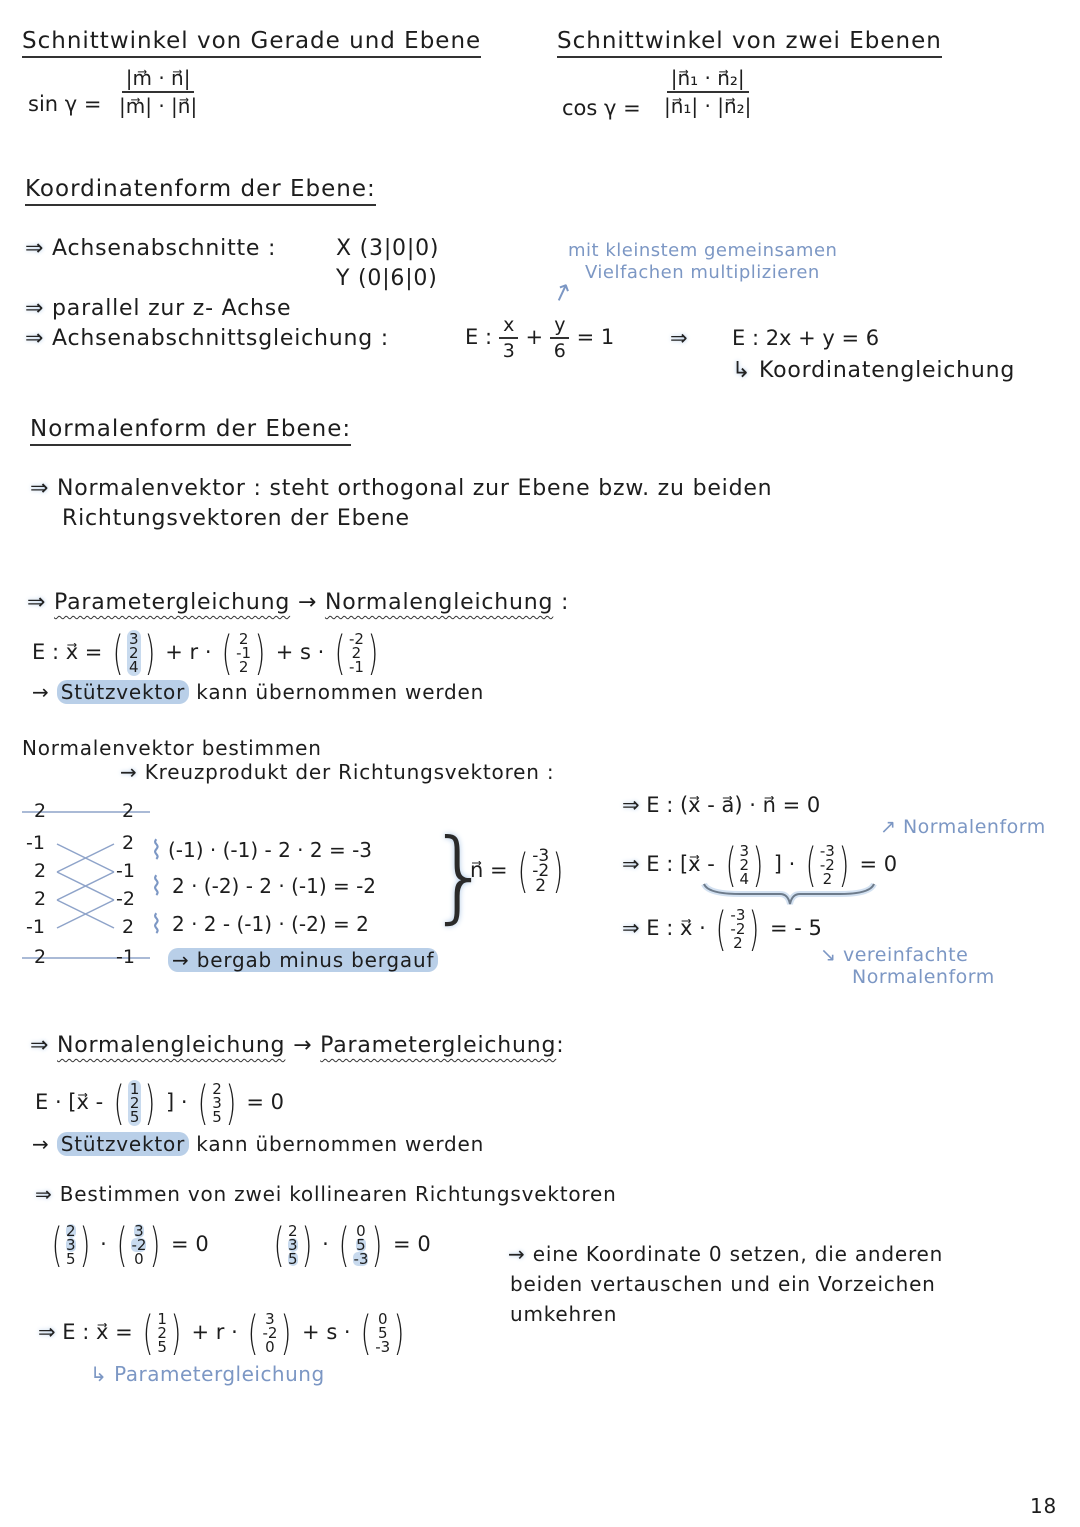  I want to click on simplified-note-1: vereinfachte, so click(905, 955).